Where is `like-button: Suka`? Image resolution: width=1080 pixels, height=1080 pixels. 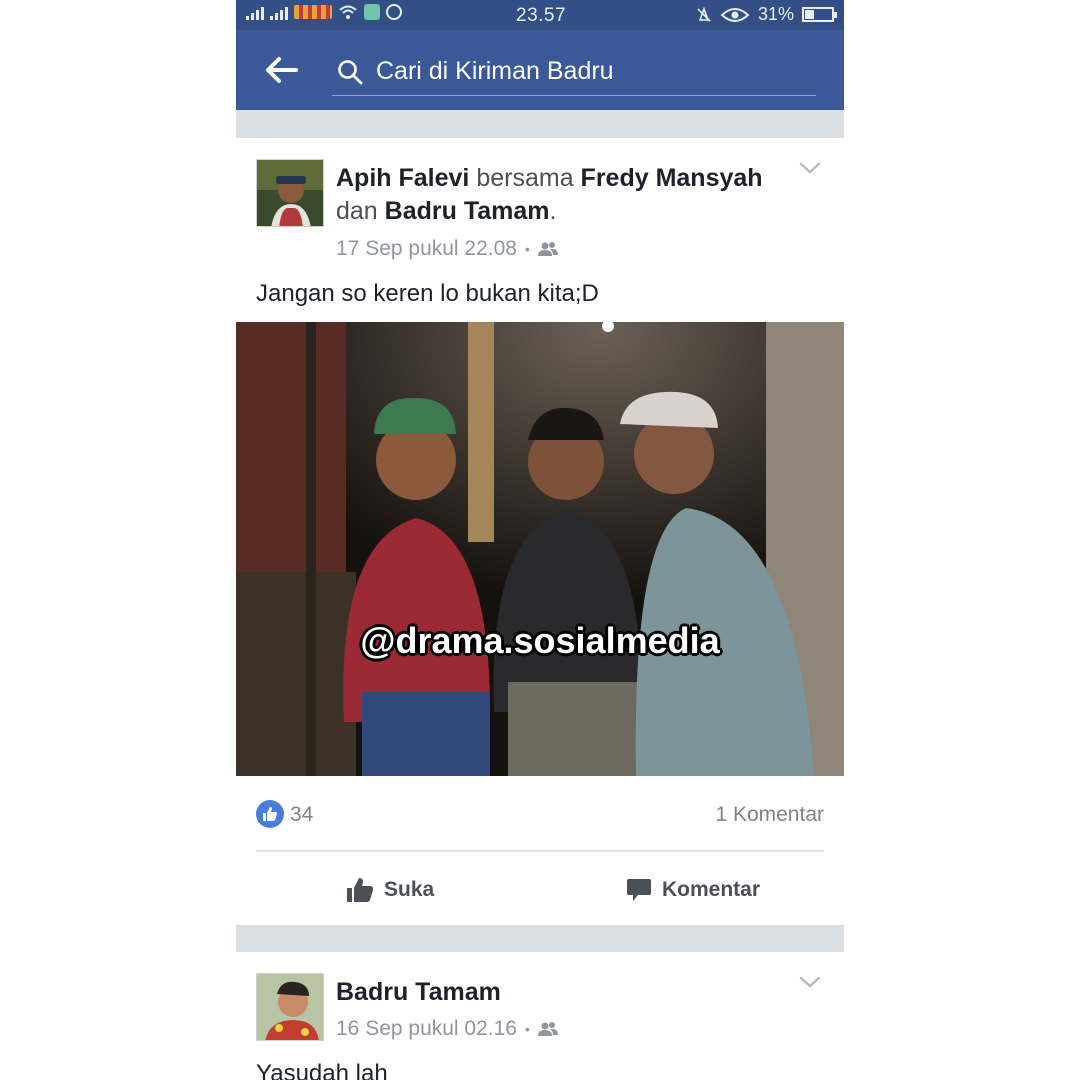
like-button: Suka is located at coordinates (390, 890).